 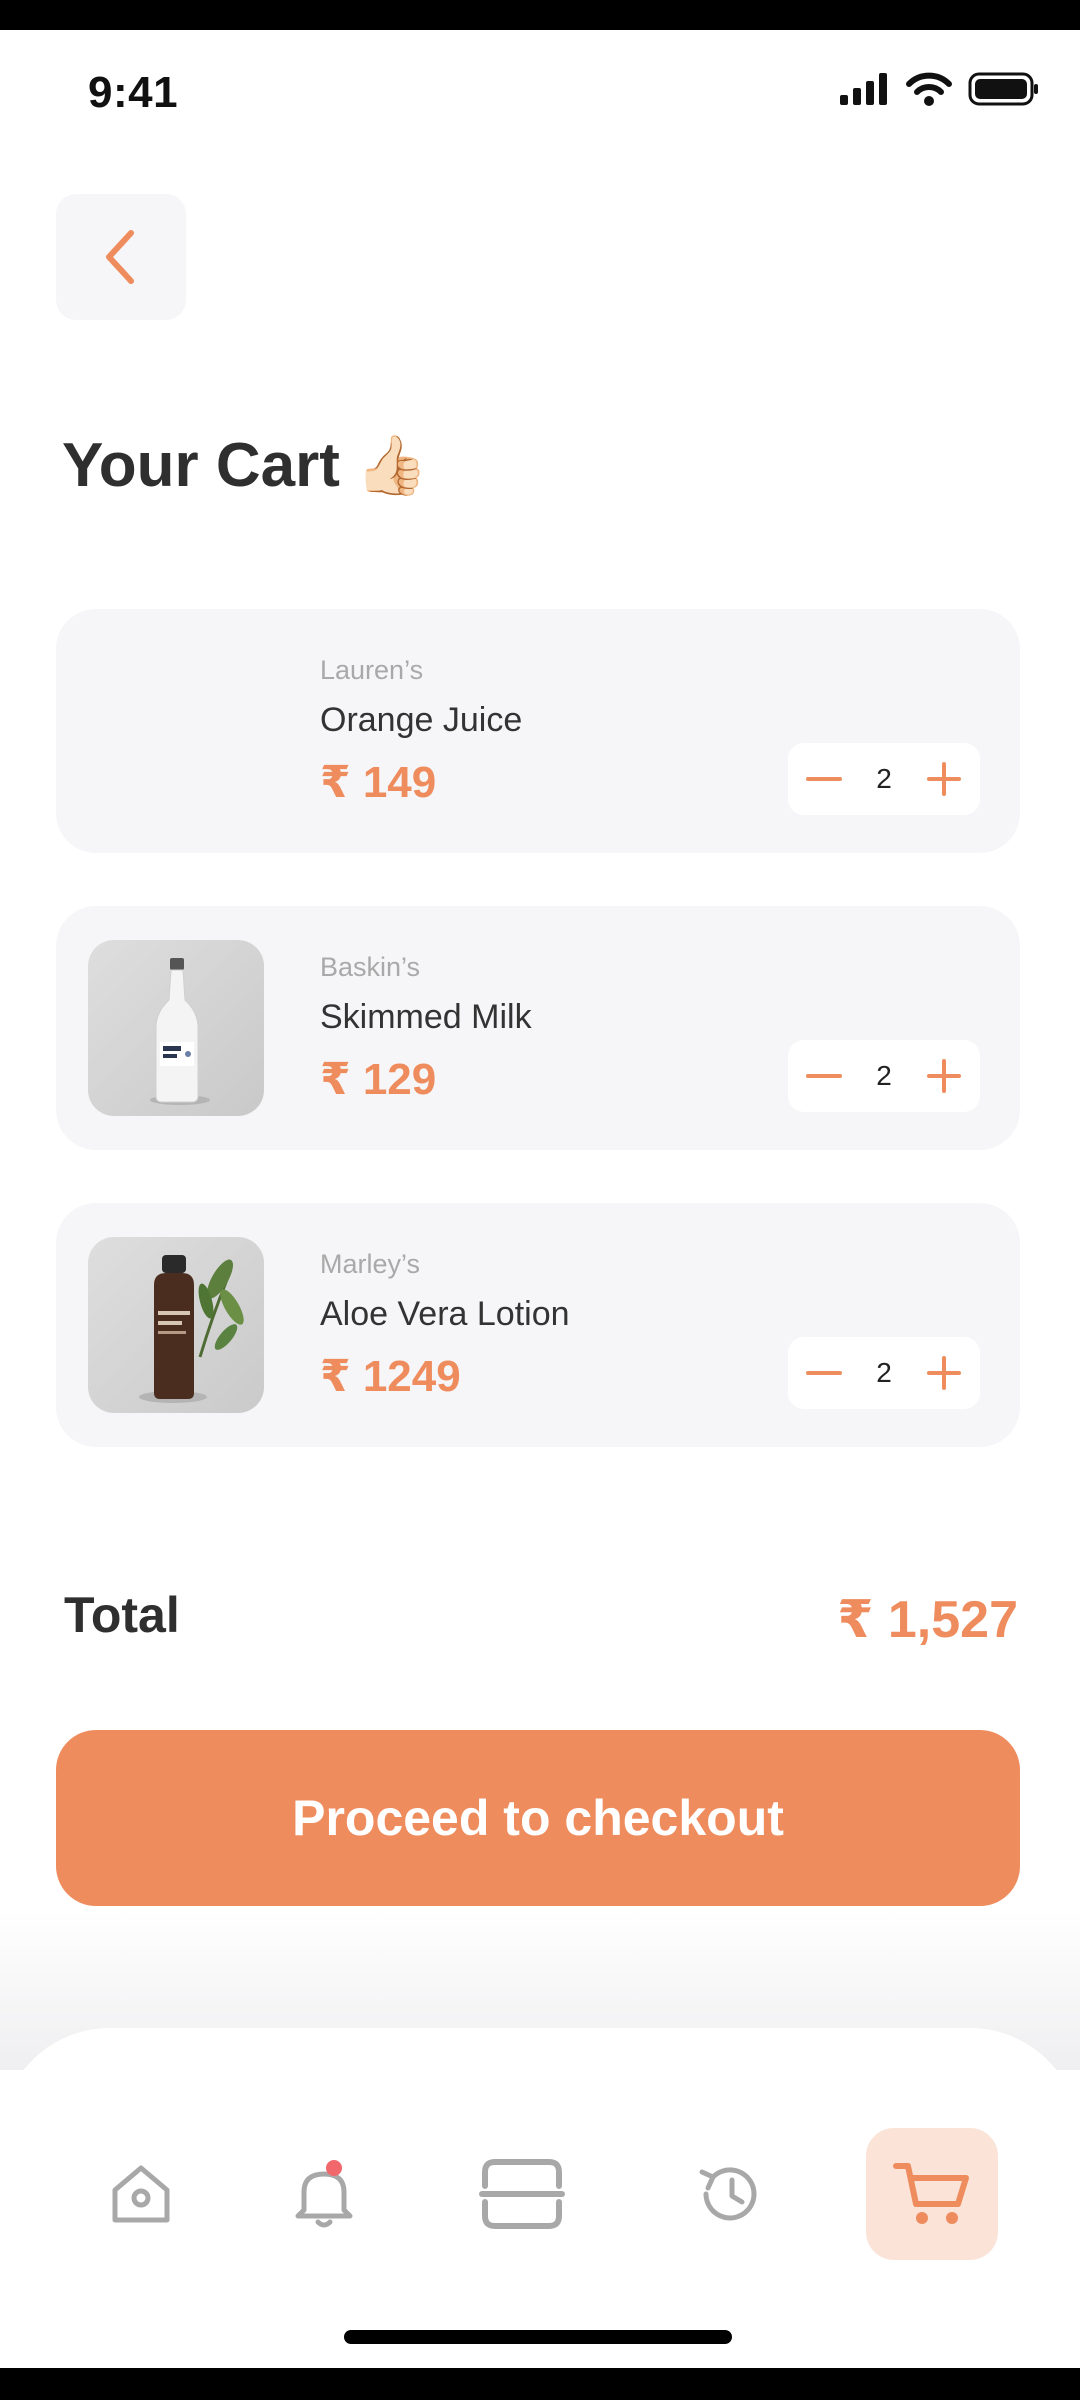 I want to click on total-label: Total, so click(x=122, y=1615).